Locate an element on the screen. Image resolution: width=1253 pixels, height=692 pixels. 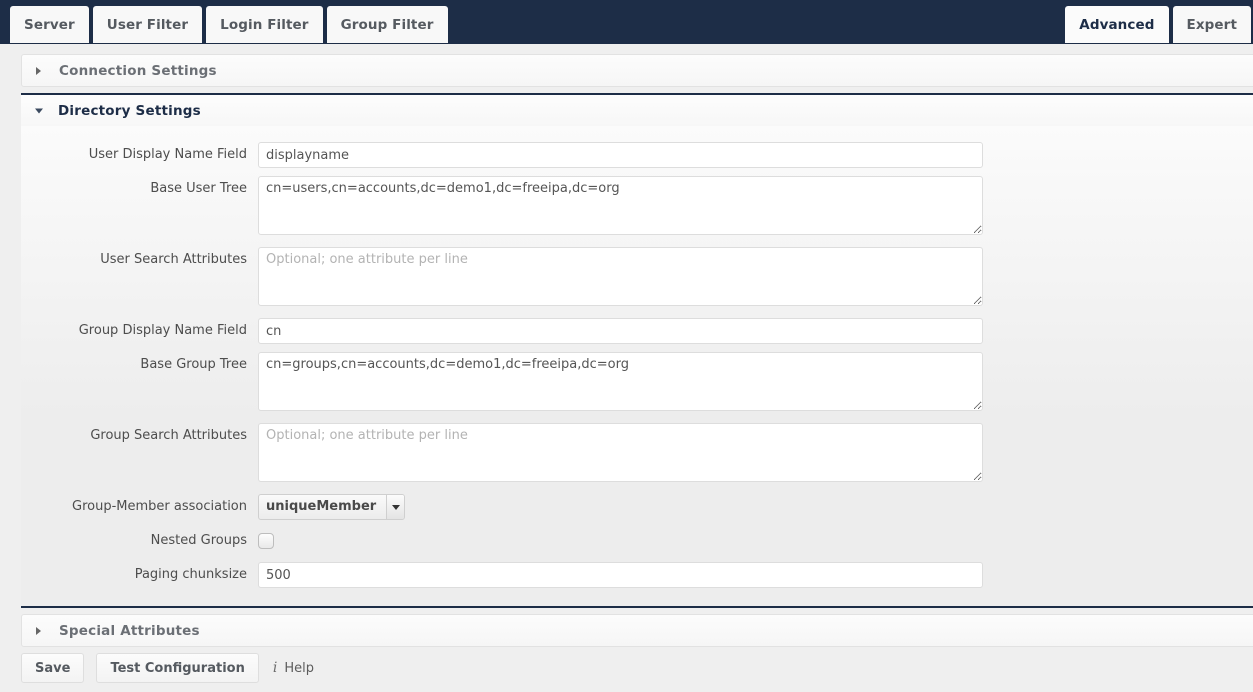
control-base-user-tree is located at coordinates (755, 207).